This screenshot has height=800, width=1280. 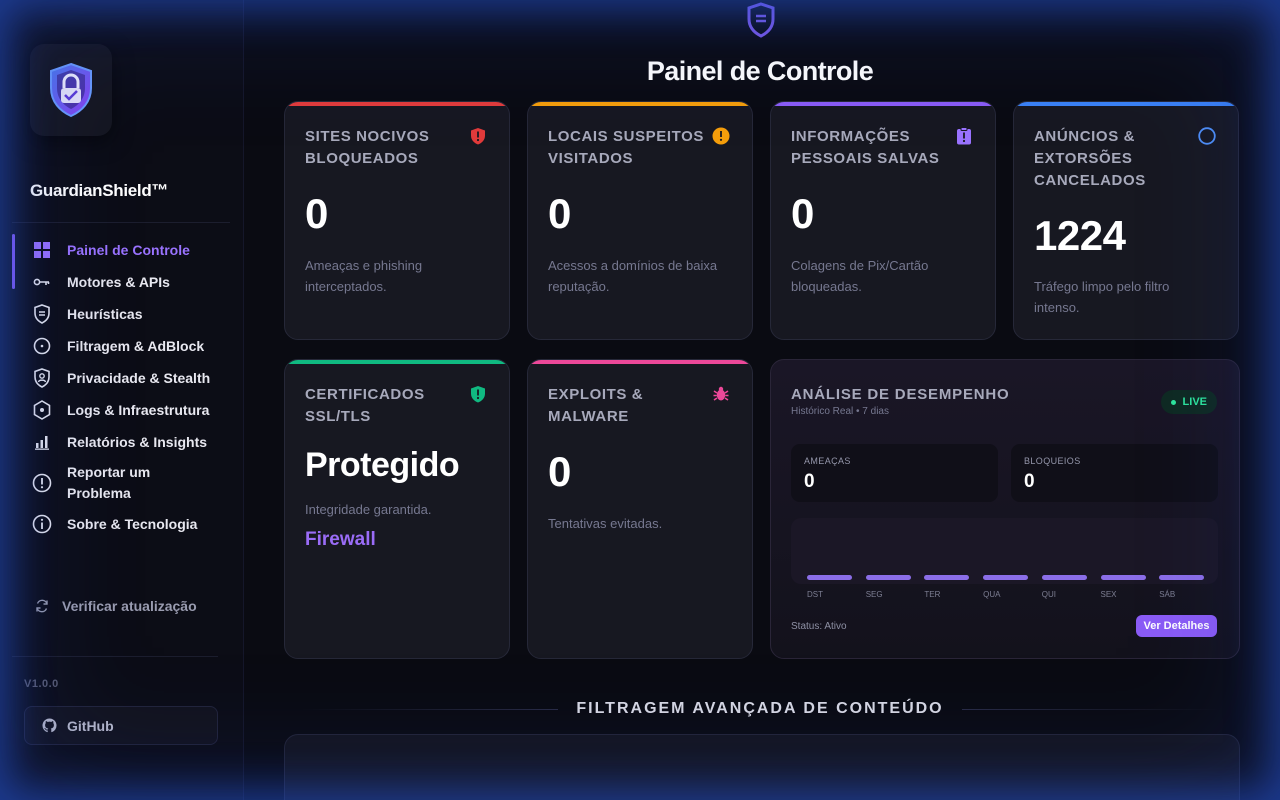 What do you see at coordinates (760, 708) in the screenshot?
I see `section-title: FILTRAGEM AVANÇADA DE CONTEÚDO` at bounding box center [760, 708].